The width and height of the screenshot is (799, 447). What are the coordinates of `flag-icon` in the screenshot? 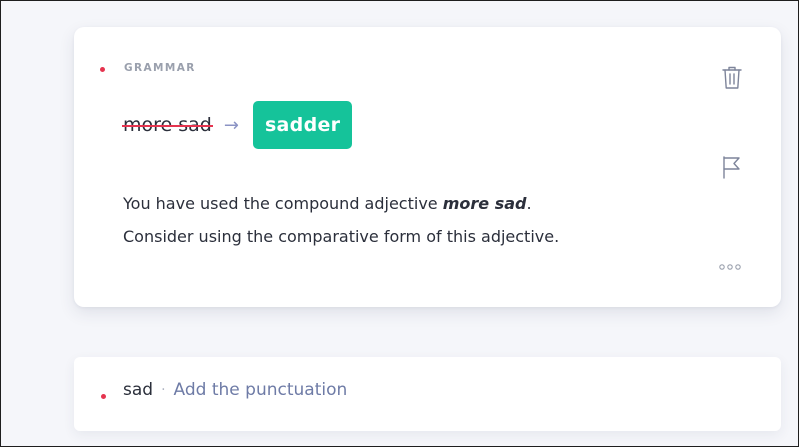 It's located at (732, 167).